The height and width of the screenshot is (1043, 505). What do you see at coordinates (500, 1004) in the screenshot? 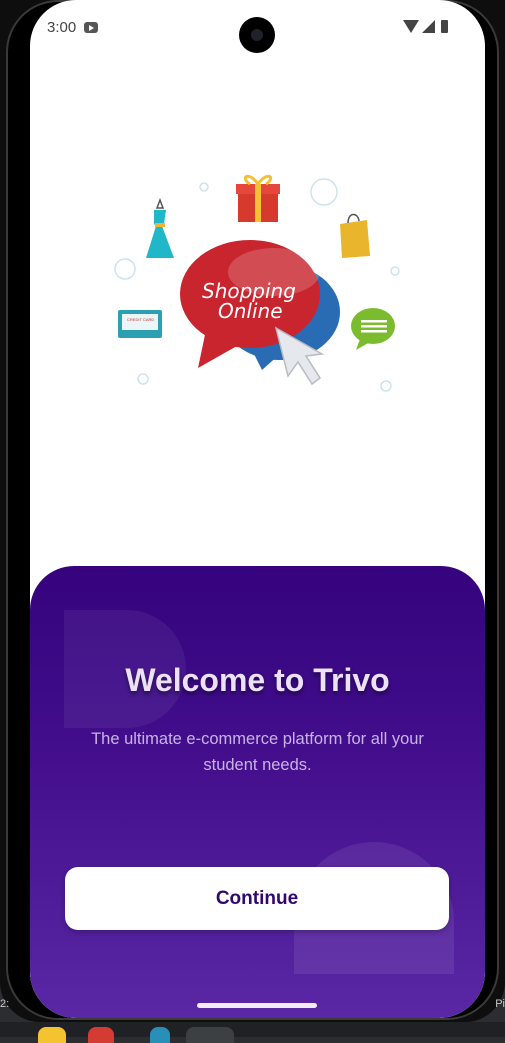
I see `edge-label-right: Pi` at bounding box center [500, 1004].